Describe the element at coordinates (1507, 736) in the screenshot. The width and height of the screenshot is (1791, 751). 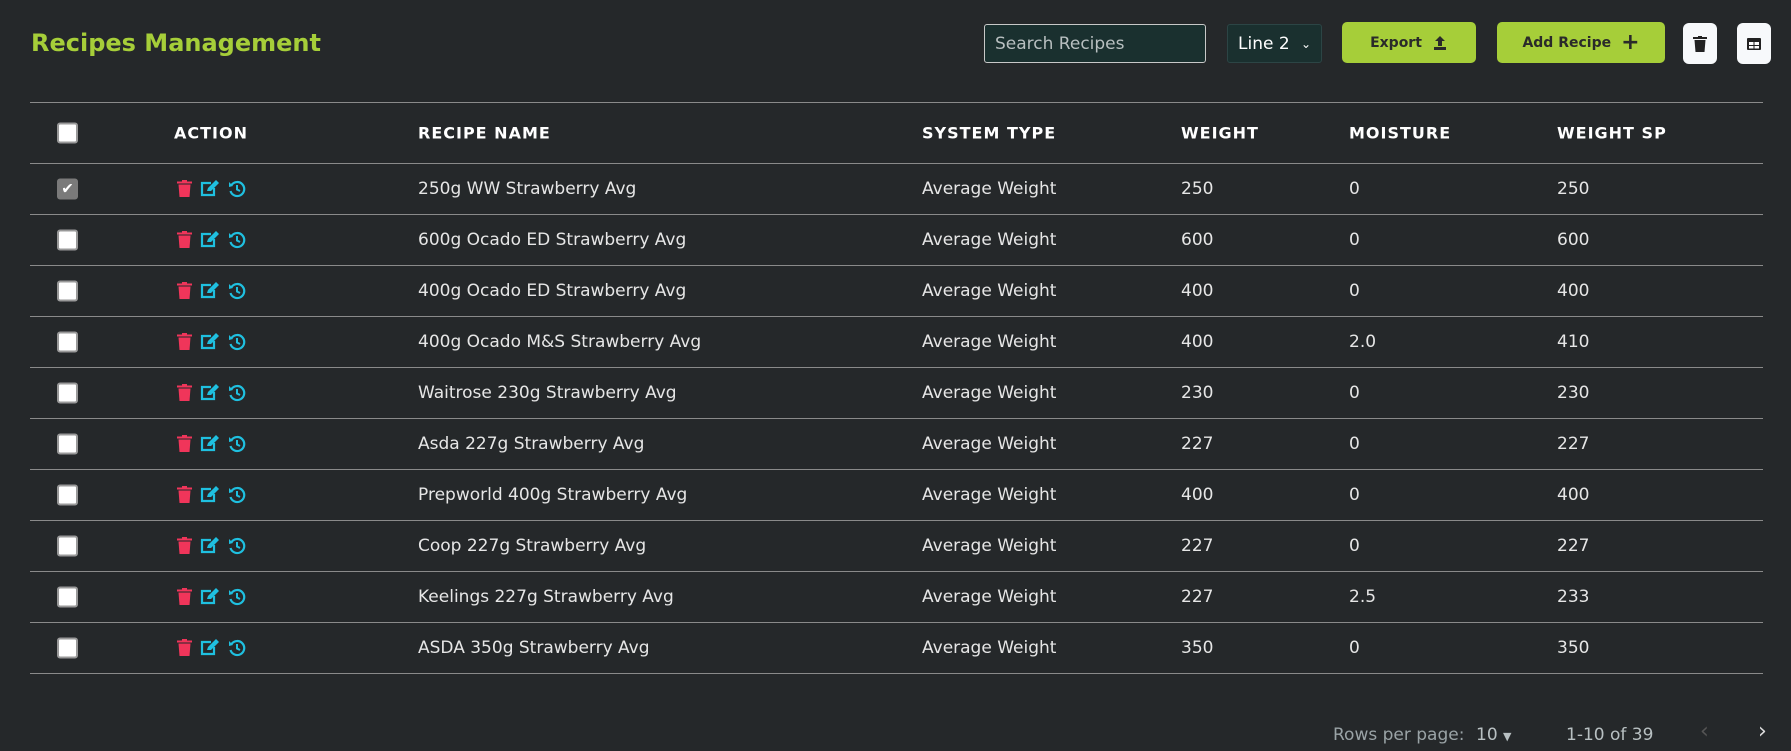
I see `caret-down-icon: ▼` at that location.